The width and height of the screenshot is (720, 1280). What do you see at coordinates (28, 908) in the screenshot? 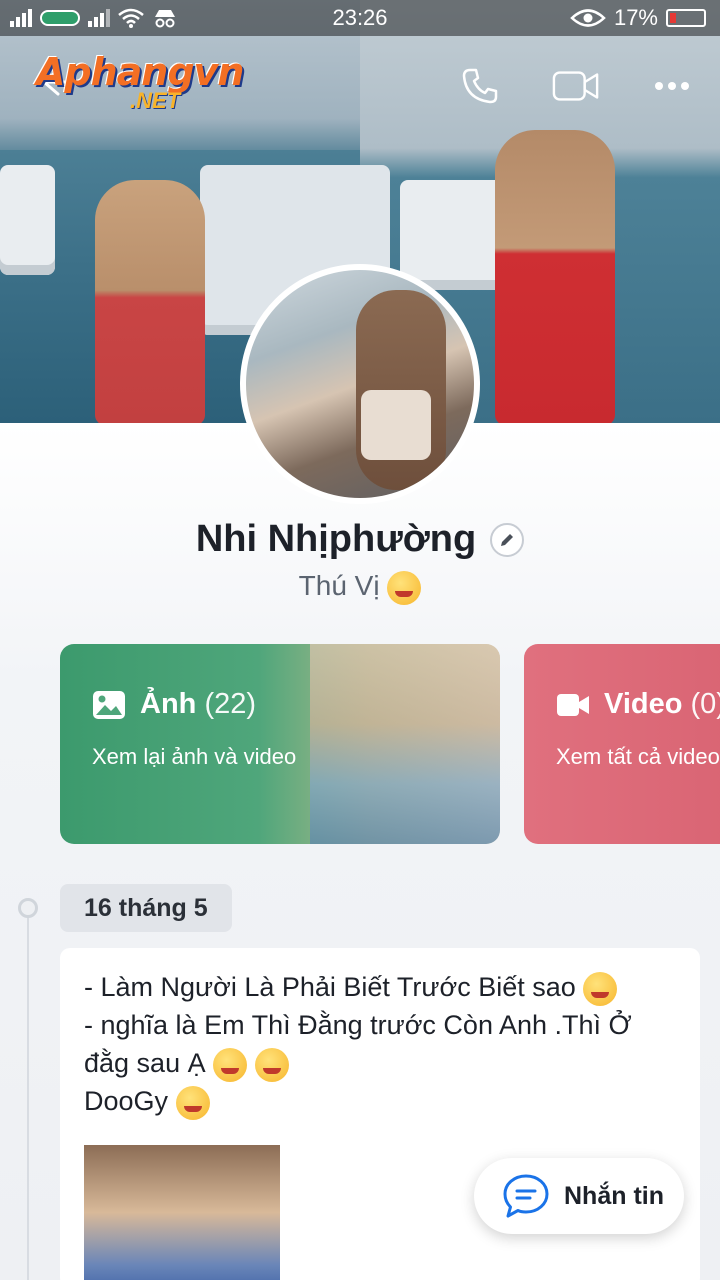
I see `timeline-dot` at bounding box center [28, 908].